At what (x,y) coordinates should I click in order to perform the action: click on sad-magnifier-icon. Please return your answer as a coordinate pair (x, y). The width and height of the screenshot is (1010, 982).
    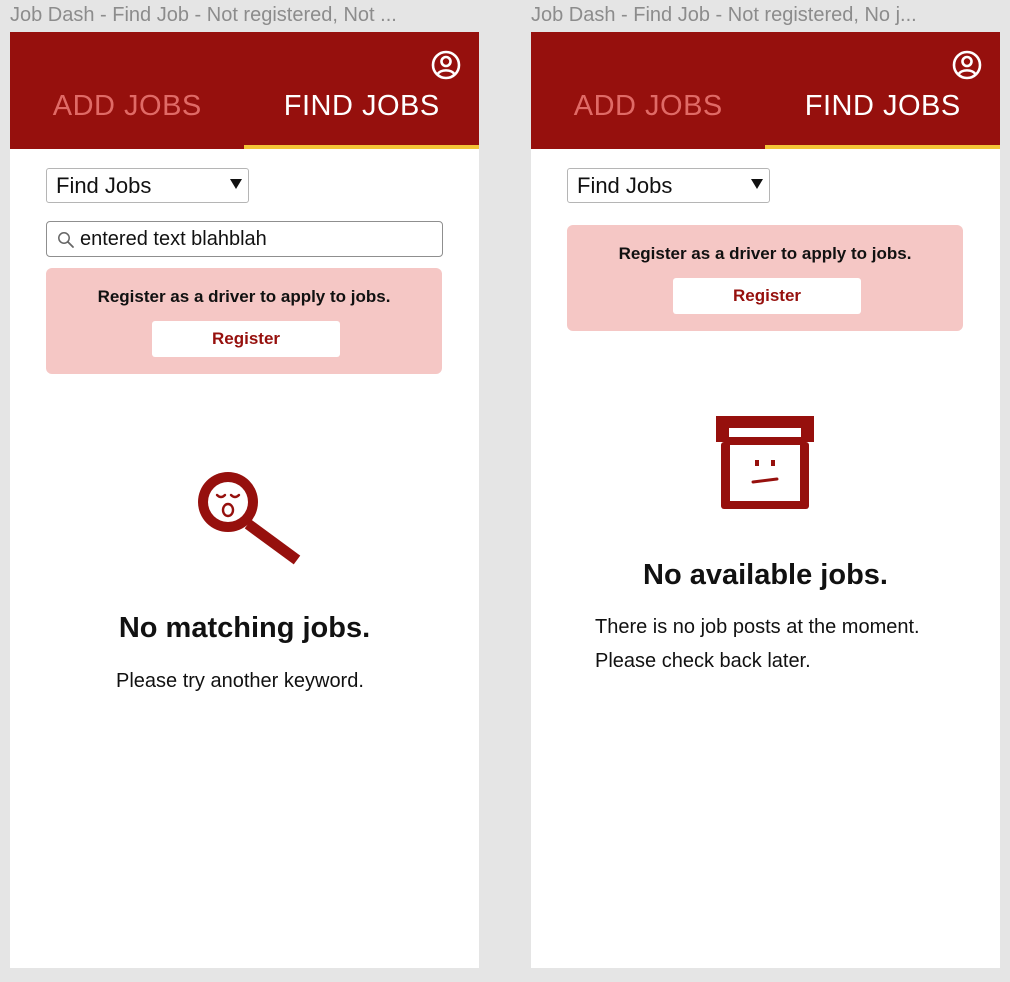
    Looking at the image, I should click on (249, 518).